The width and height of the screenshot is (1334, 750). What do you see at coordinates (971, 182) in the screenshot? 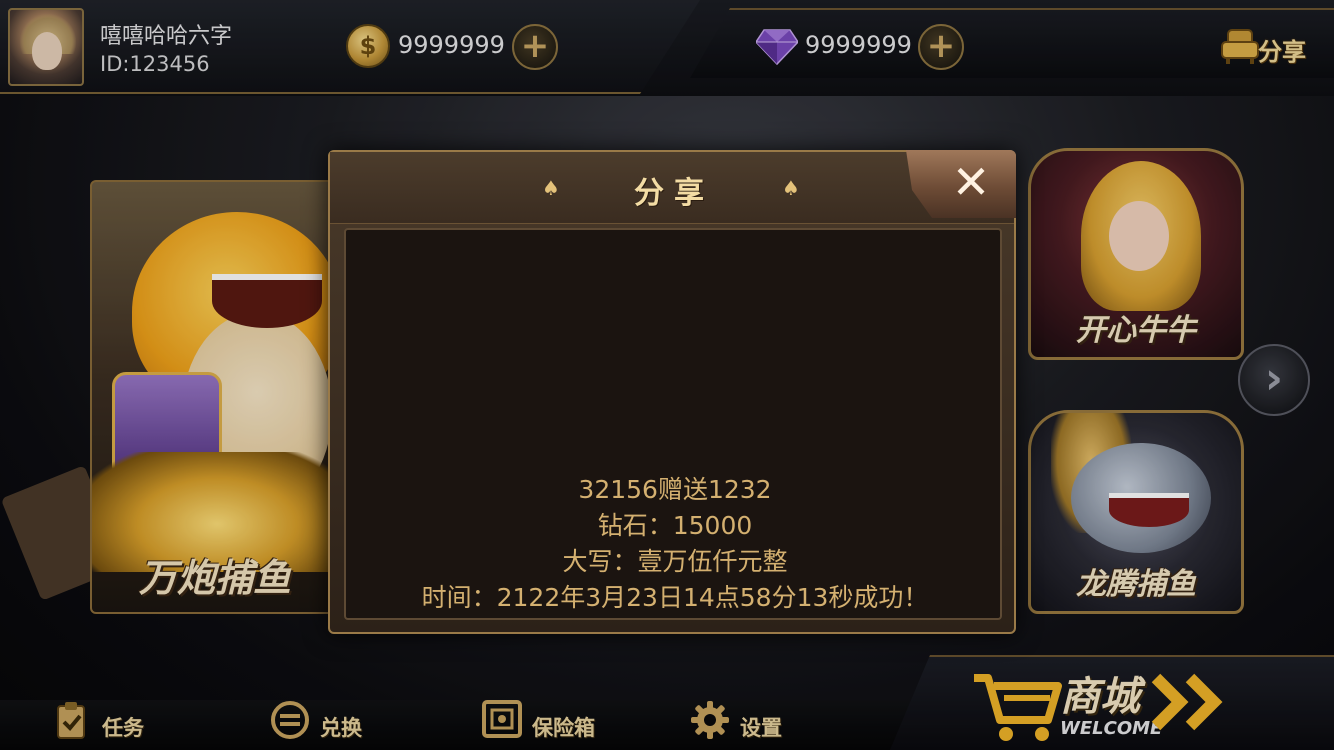
I see `close-icon: ✕` at bounding box center [971, 182].